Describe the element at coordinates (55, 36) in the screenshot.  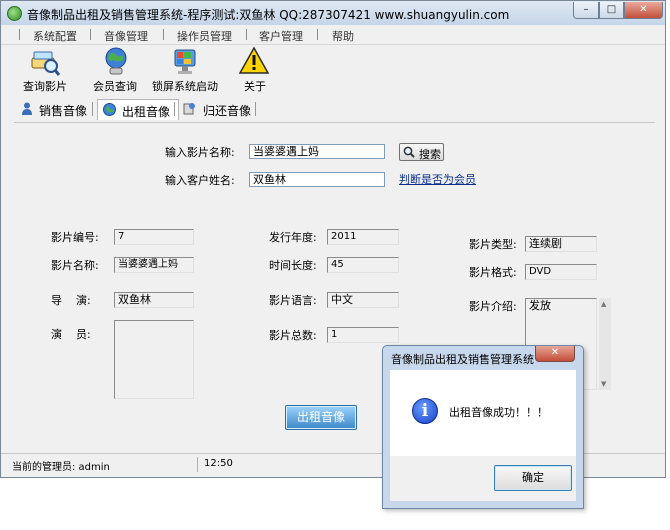
I see `menu-system-config: 系统配置` at that location.